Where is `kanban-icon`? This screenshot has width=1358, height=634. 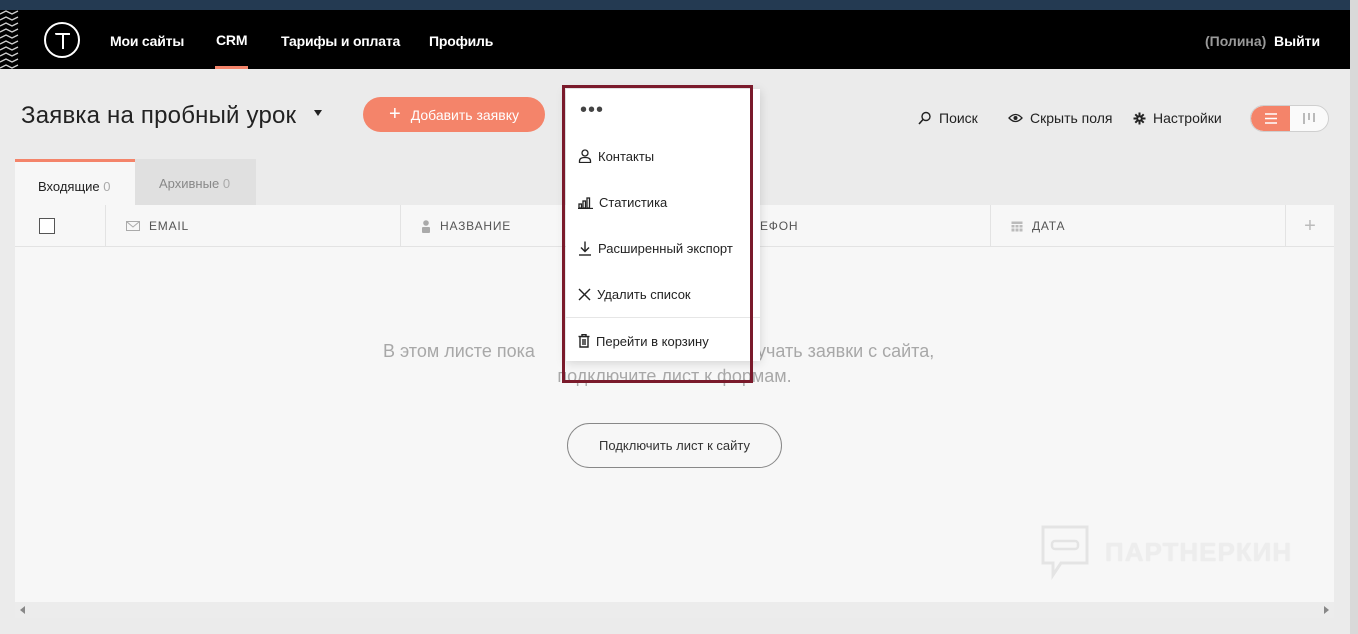
kanban-icon is located at coordinates (1309, 118).